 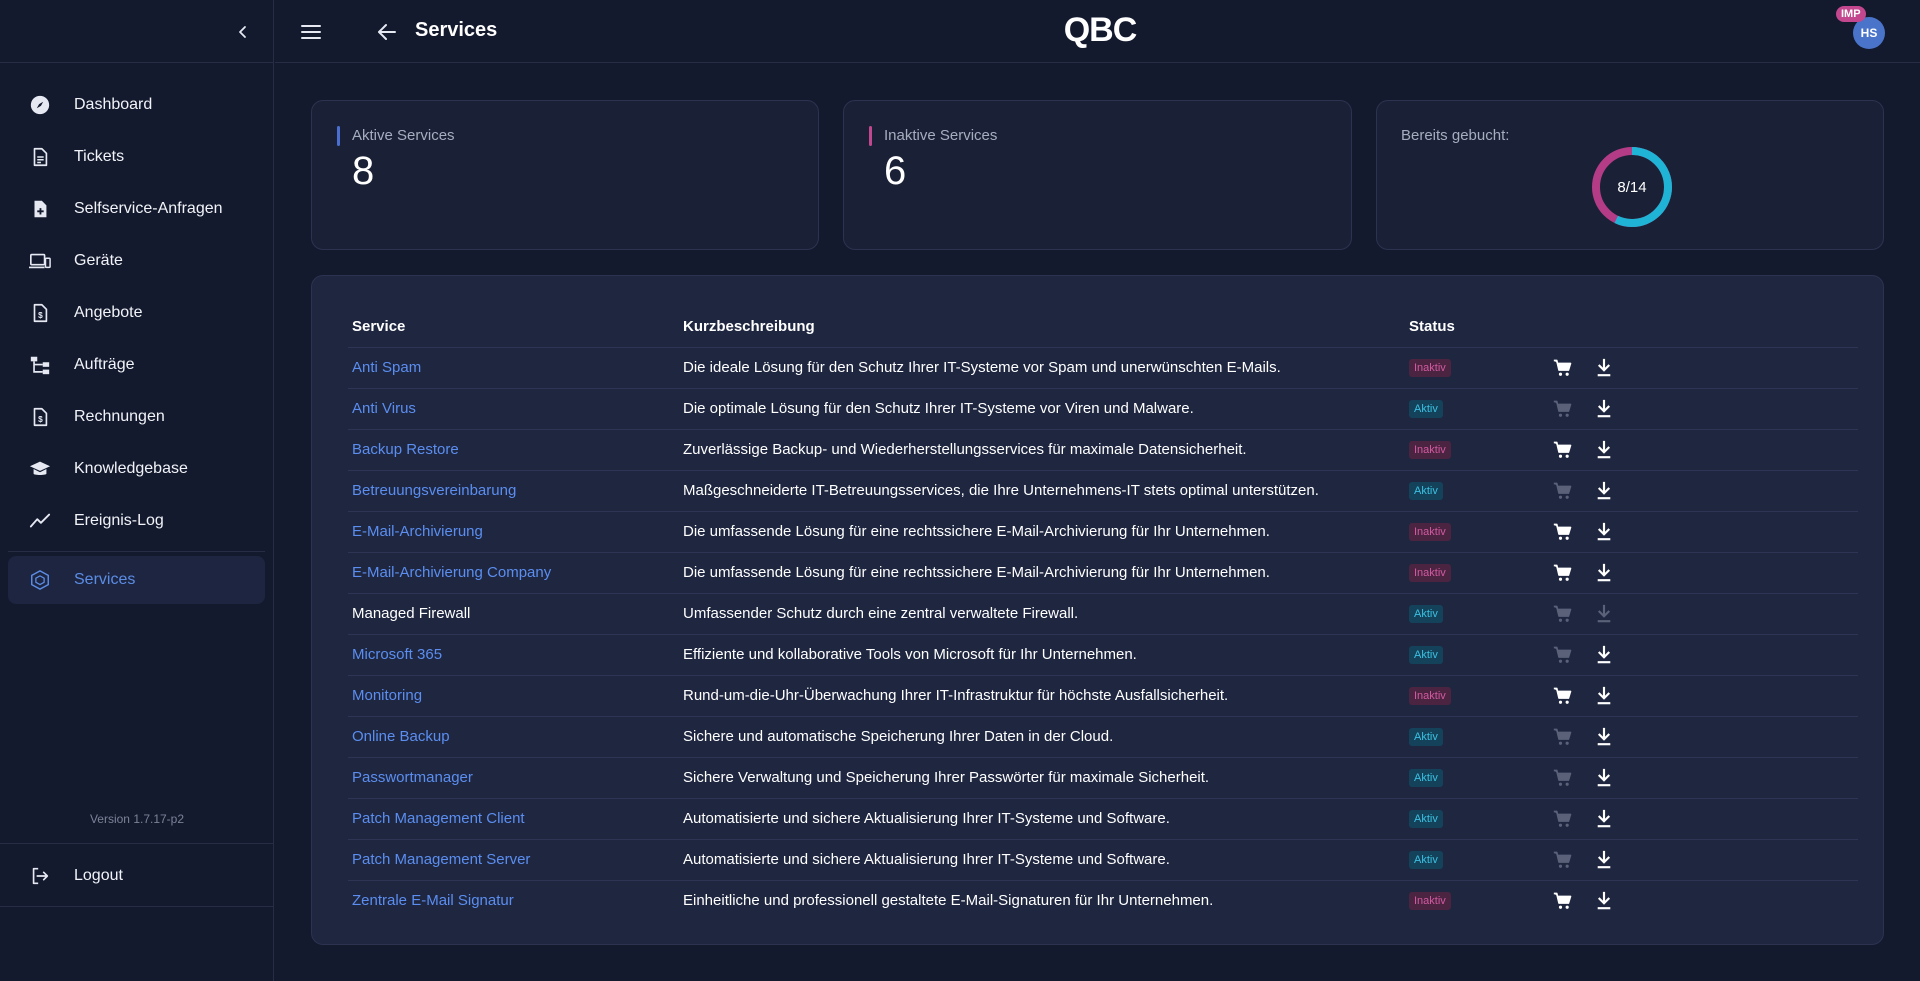 I want to click on sidebar-item-knowledgebase: Knowledgebase, so click(x=136, y=469).